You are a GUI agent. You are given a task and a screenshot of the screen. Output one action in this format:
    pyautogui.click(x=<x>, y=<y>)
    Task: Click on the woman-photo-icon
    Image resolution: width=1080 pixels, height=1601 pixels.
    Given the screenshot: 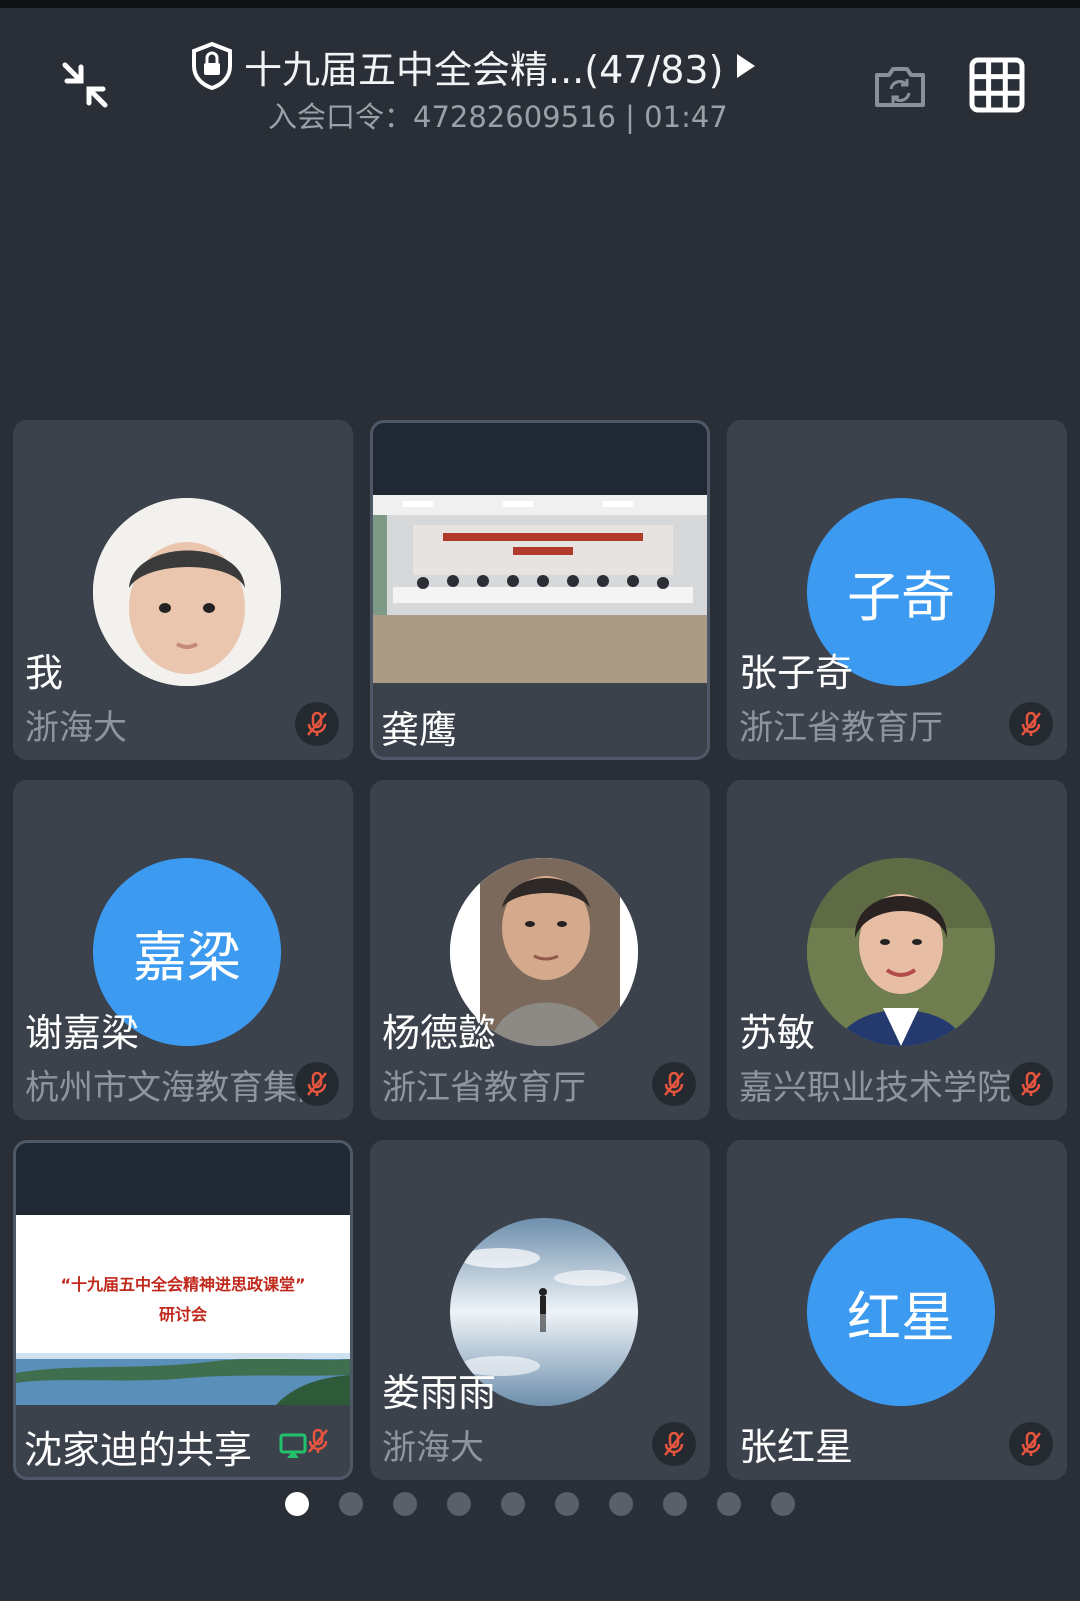 What is the action you would take?
    pyautogui.click(x=901, y=952)
    